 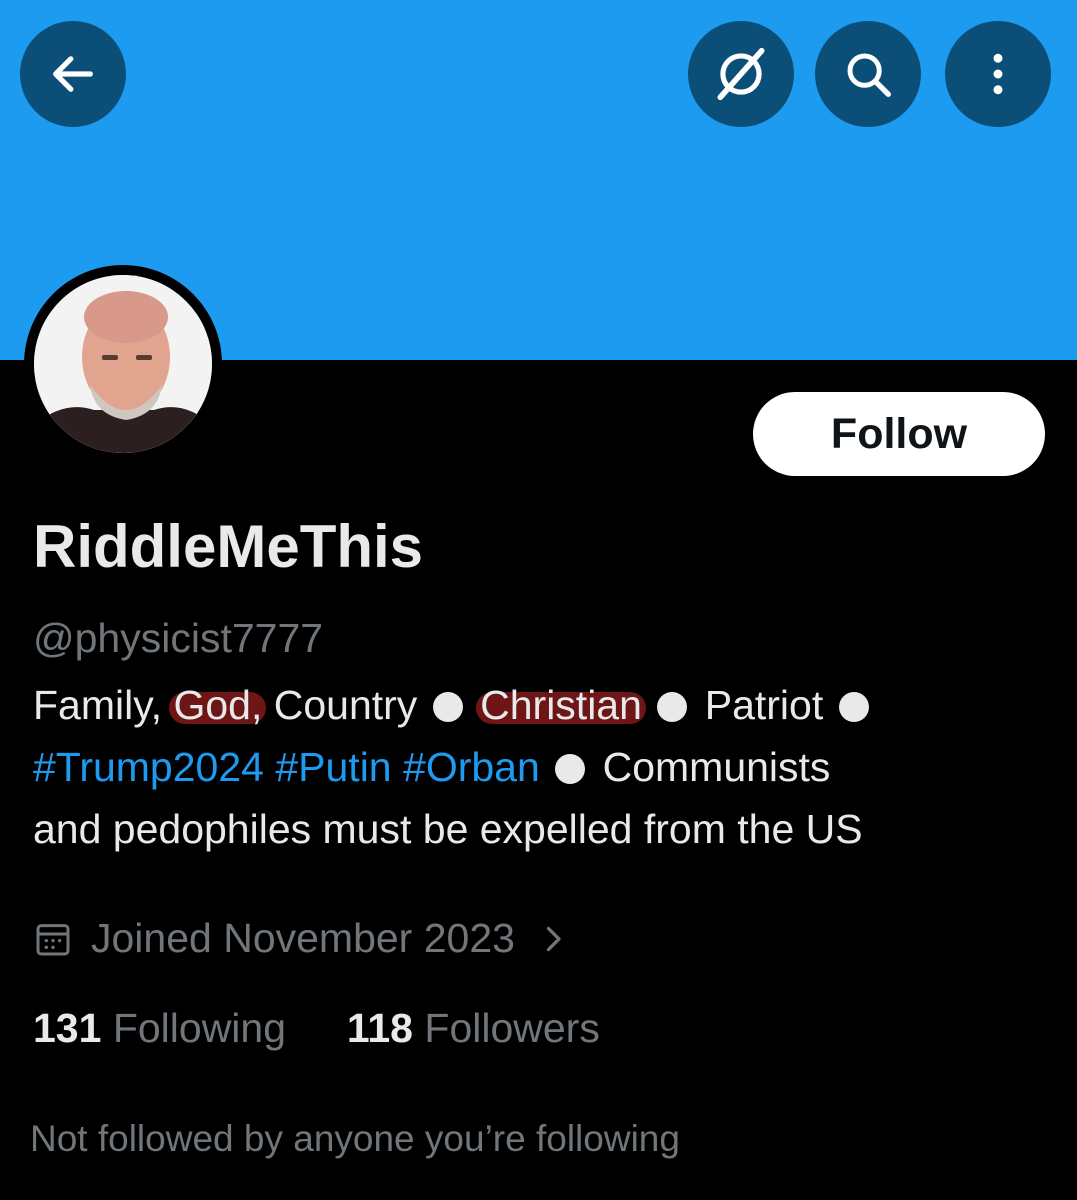 I want to click on bio-text: Family,, so click(x=103, y=705).